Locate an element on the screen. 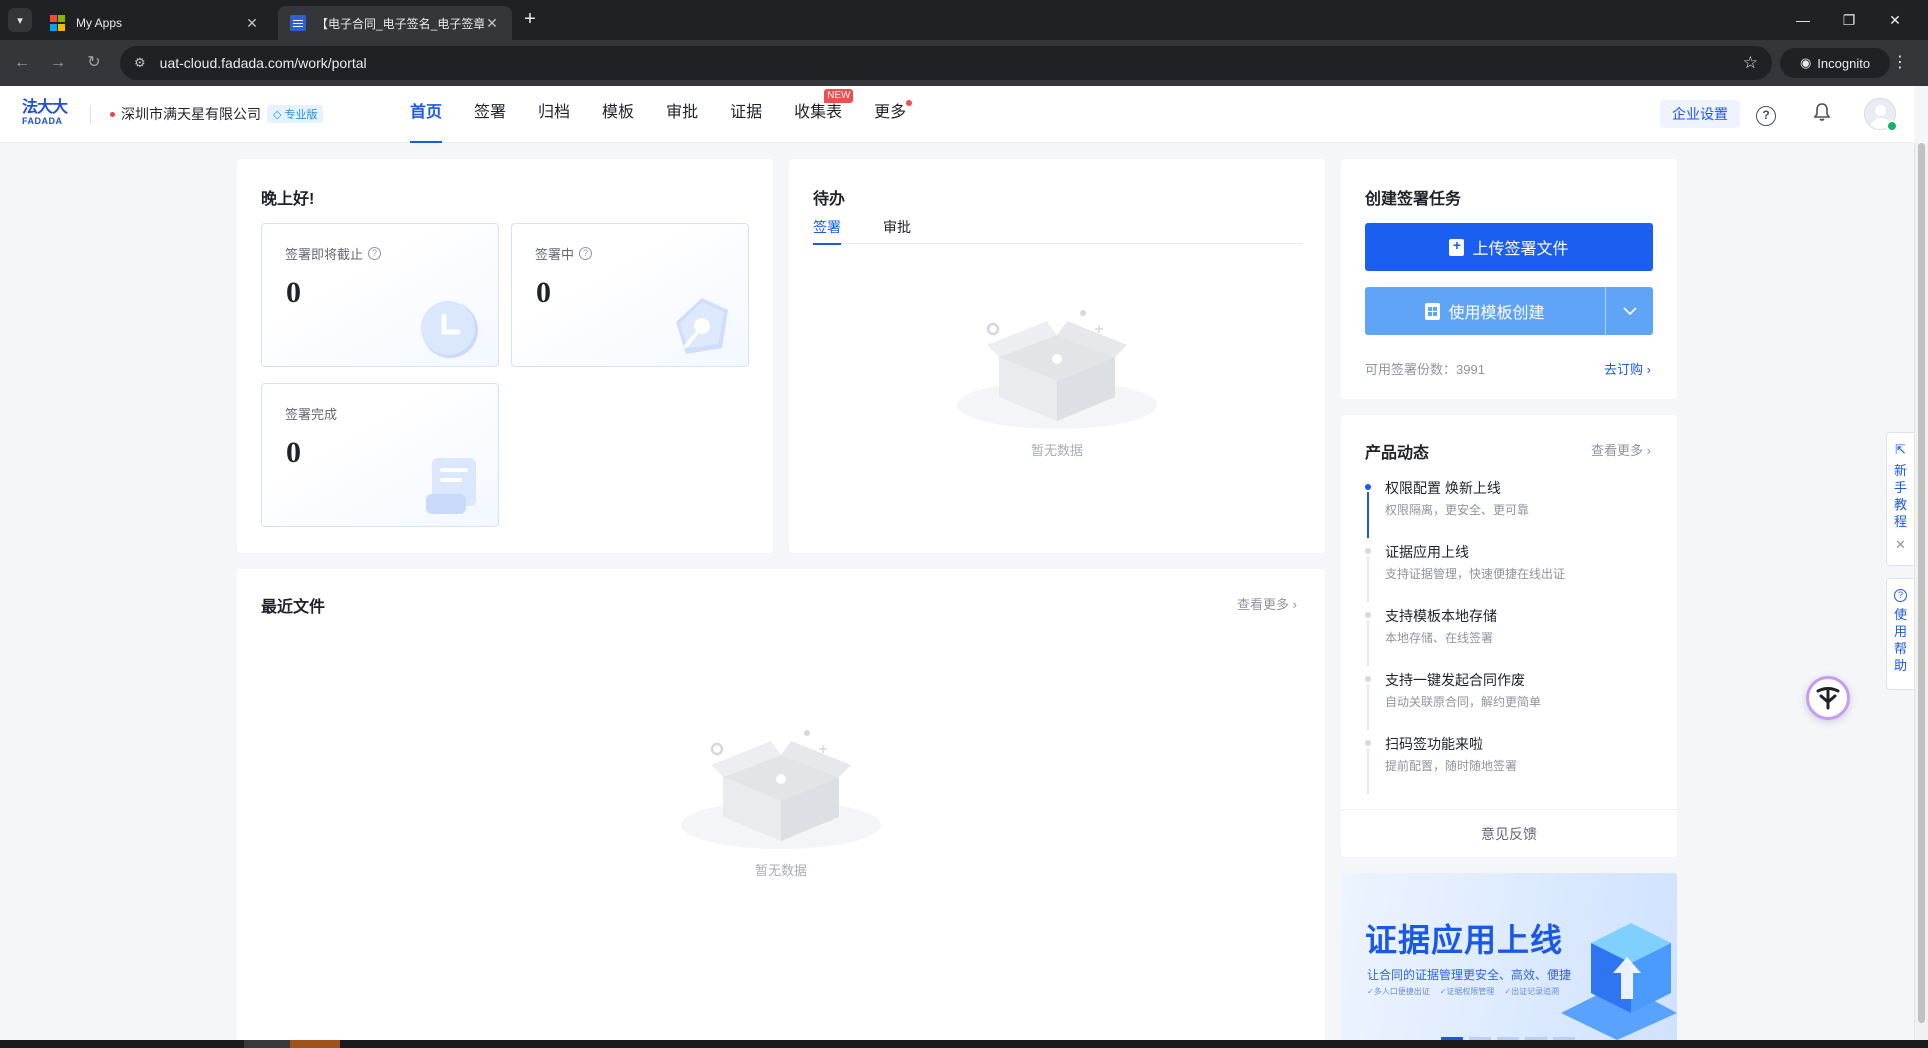  window-close-icon: ✕ is located at coordinates (1895, 20).